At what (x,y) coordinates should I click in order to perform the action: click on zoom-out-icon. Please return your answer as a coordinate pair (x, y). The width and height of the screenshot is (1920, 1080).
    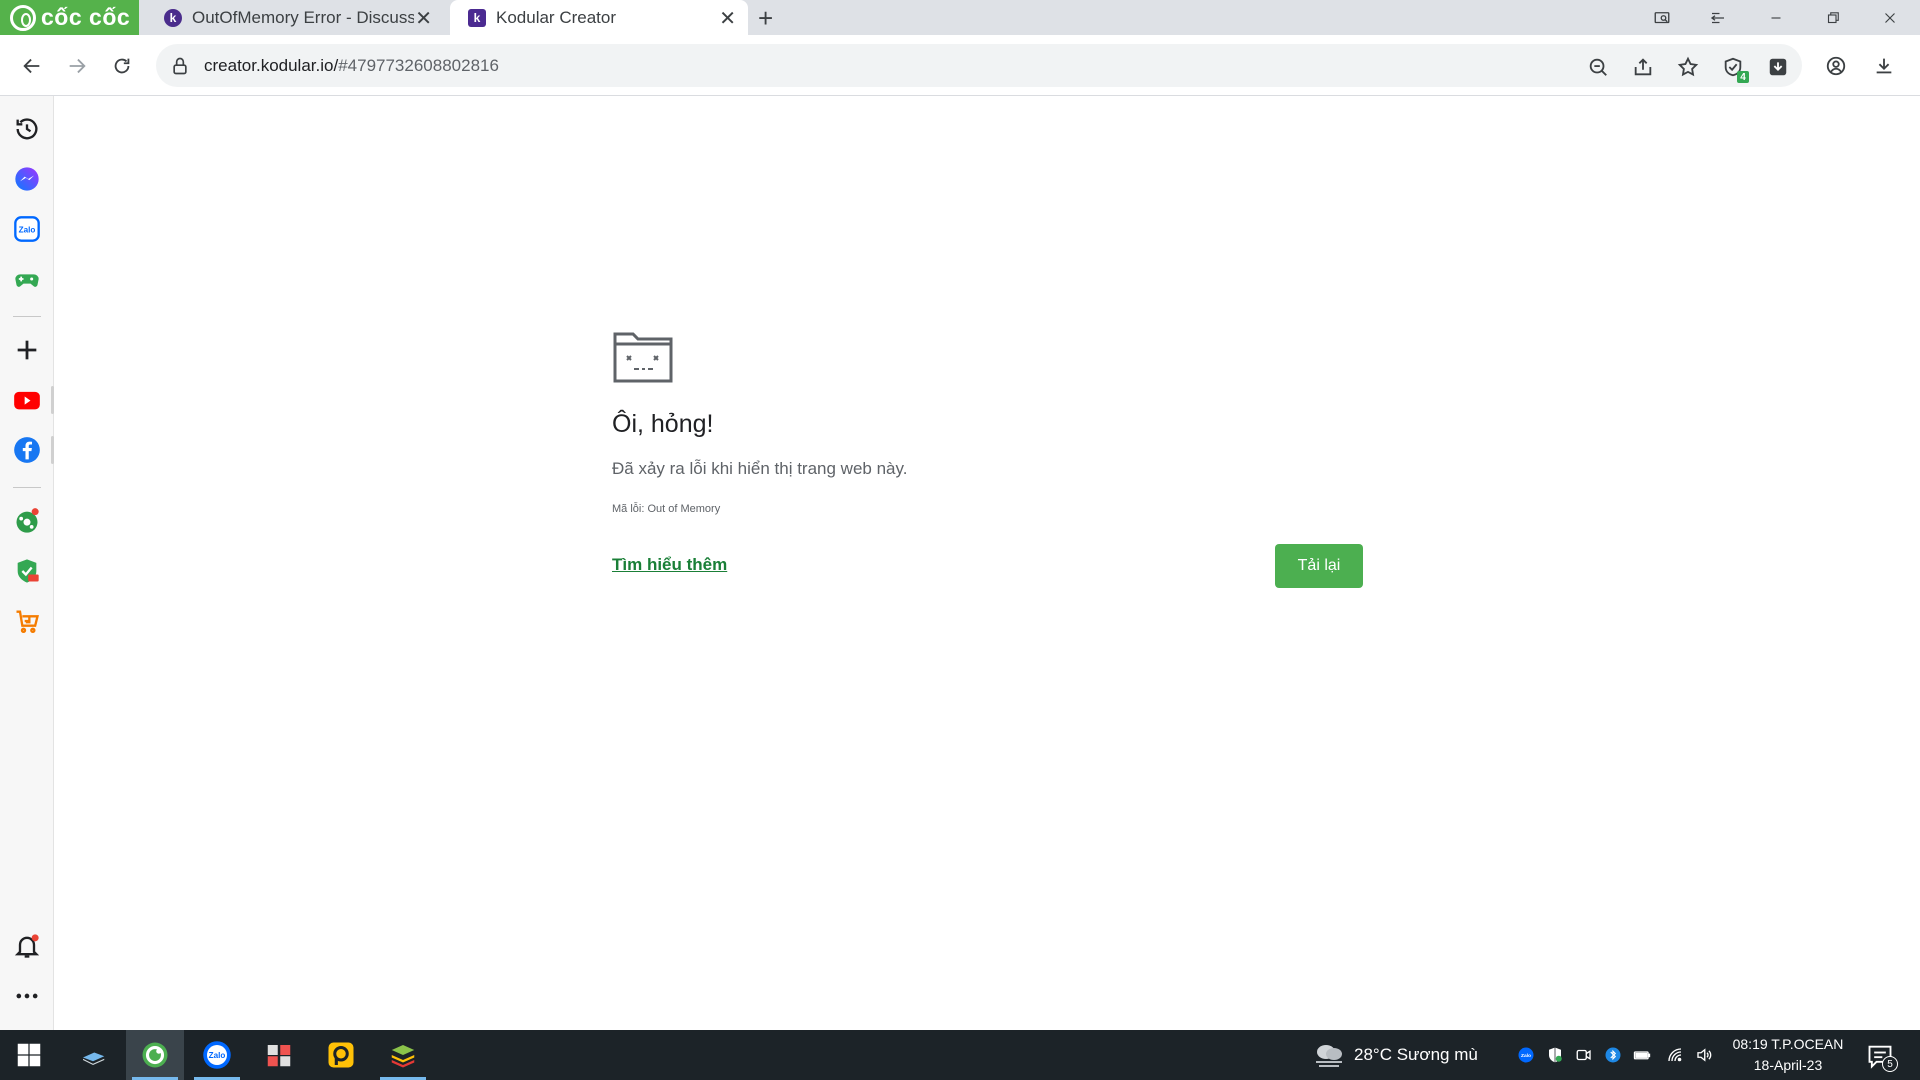
    Looking at the image, I should click on (1598, 67).